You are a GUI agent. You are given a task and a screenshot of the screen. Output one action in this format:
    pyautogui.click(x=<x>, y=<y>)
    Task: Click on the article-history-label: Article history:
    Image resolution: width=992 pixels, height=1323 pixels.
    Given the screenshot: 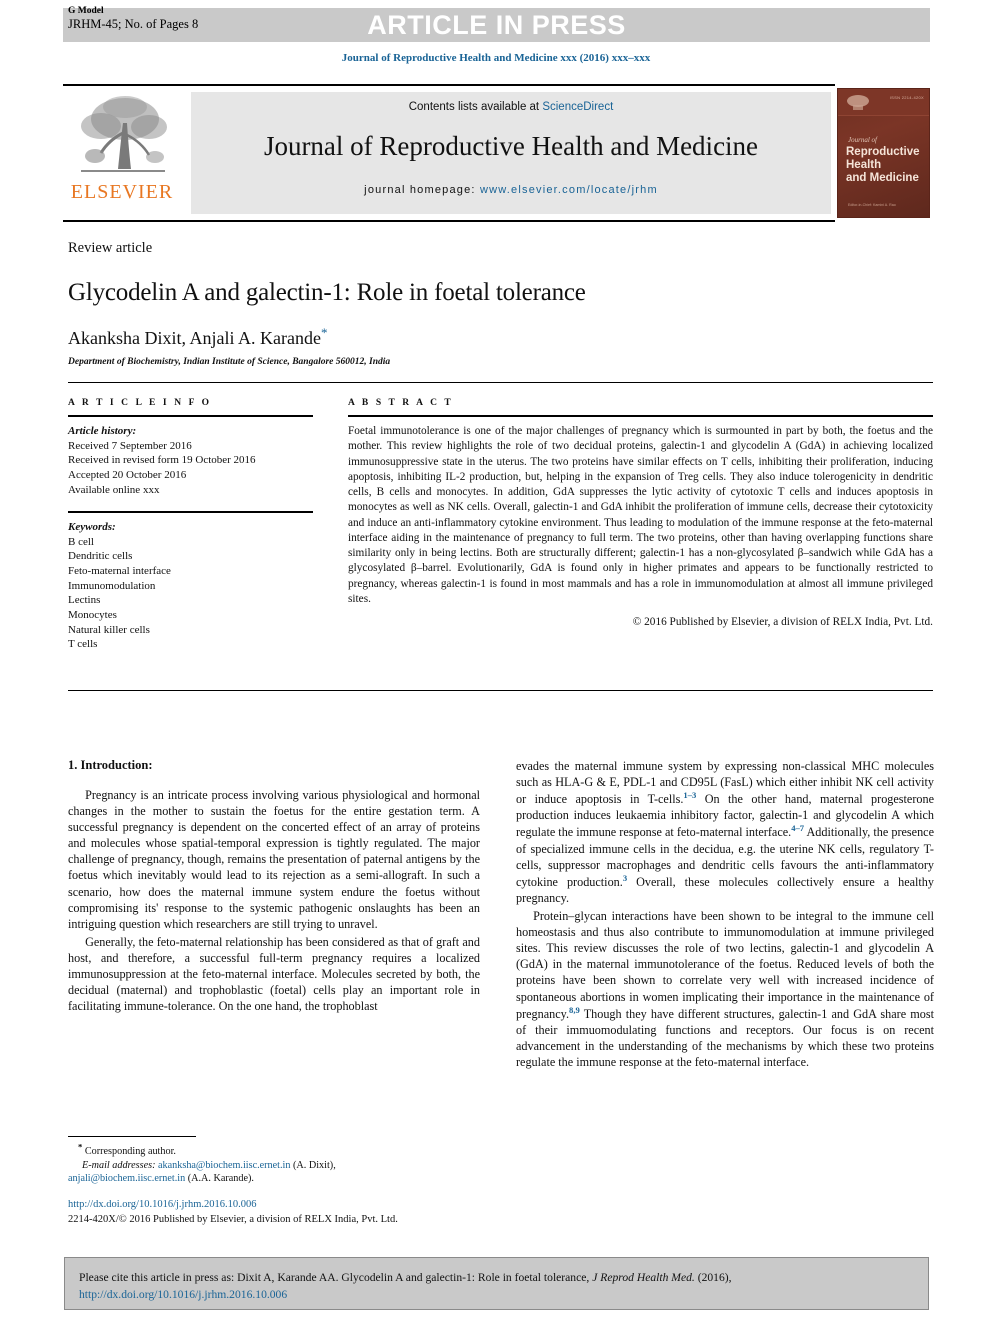 What is the action you would take?
    pyautogui.click(x=102, y=431)
    